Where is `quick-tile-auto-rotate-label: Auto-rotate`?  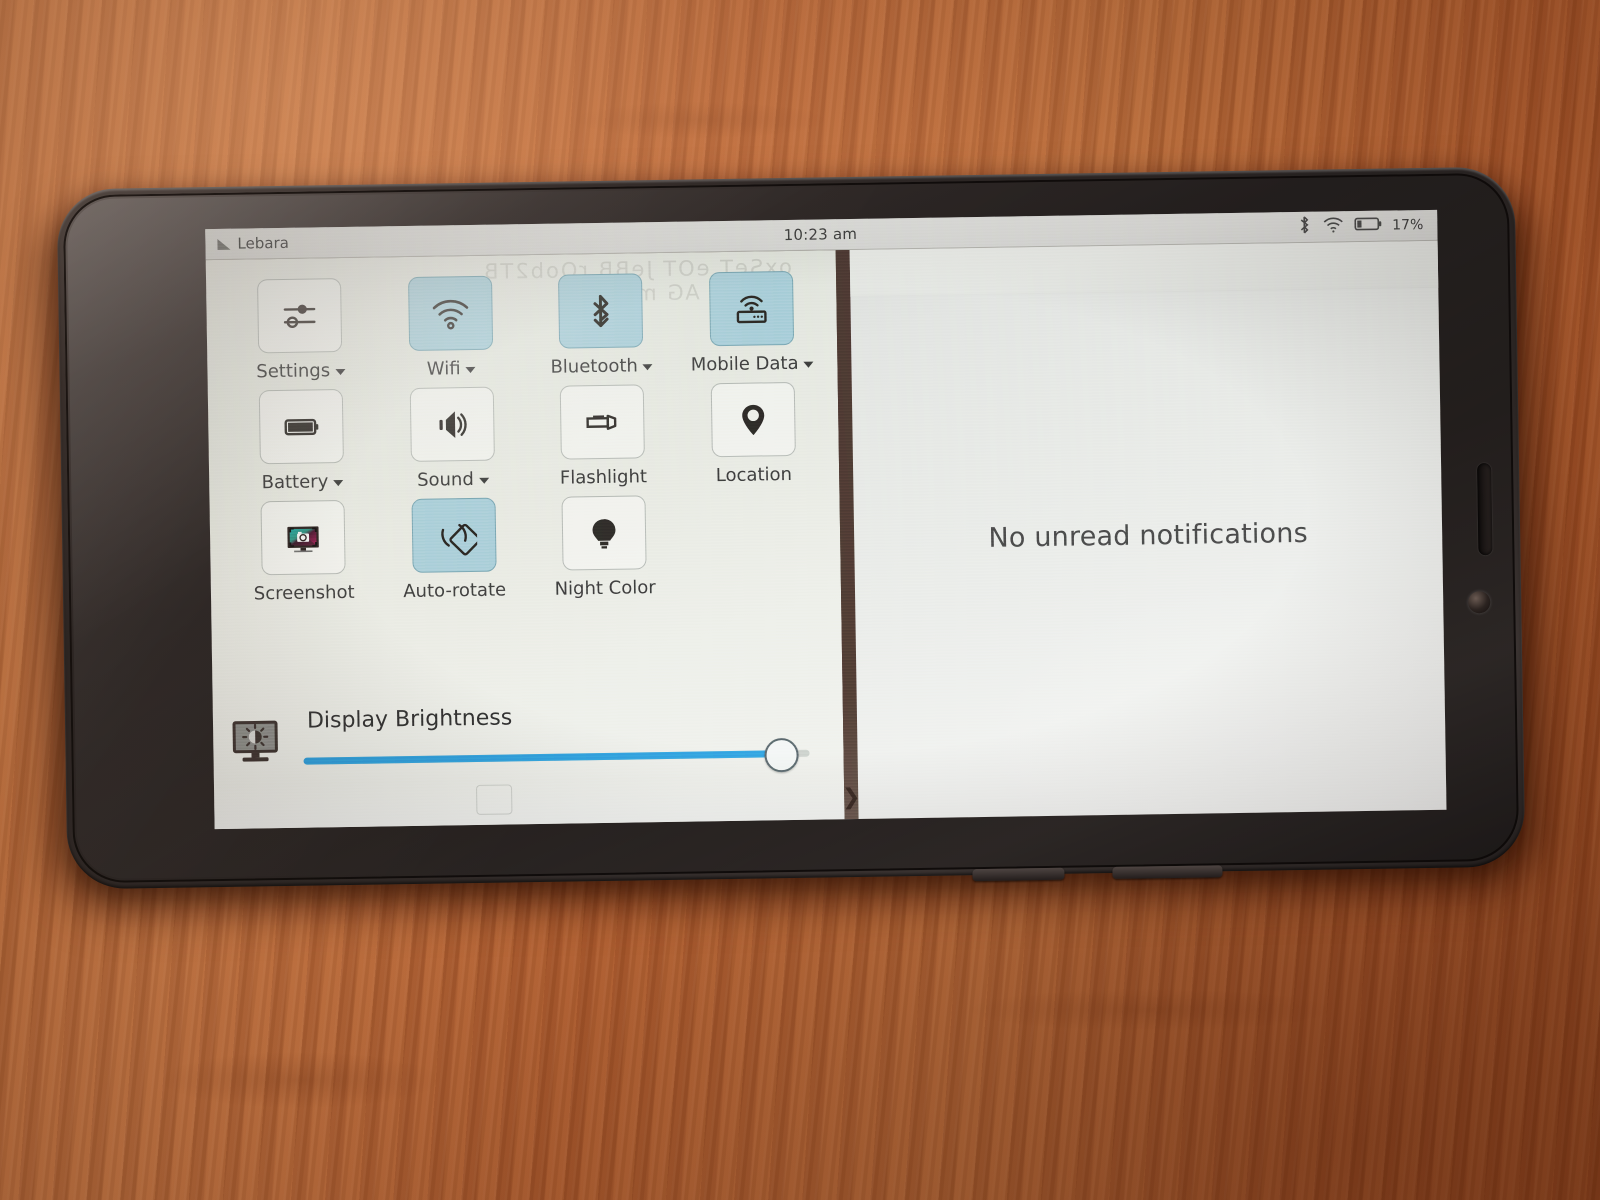 quick-tile-auto-rotate-label: Auto-rotate is located at coordinates (454, 590).